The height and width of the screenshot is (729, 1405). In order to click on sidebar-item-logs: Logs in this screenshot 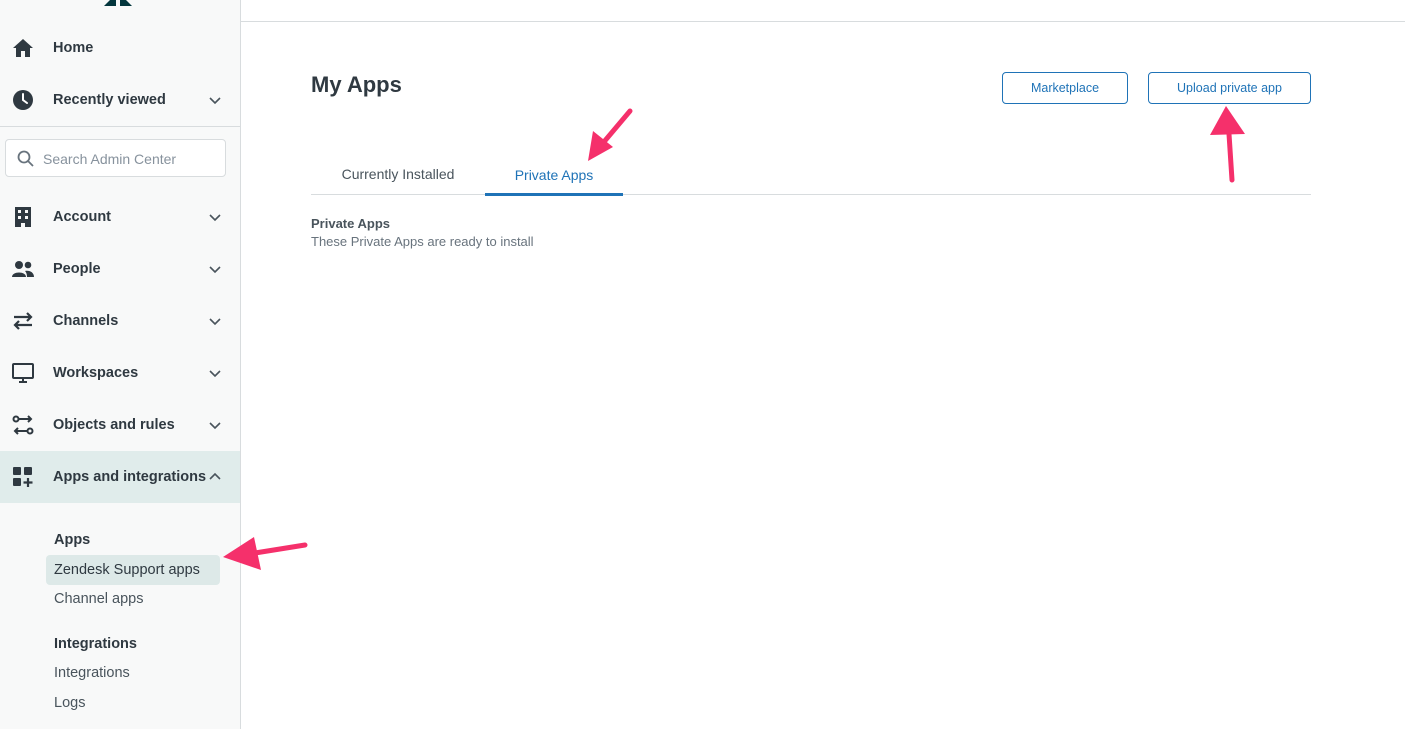, I will do `click(69, 703)`.